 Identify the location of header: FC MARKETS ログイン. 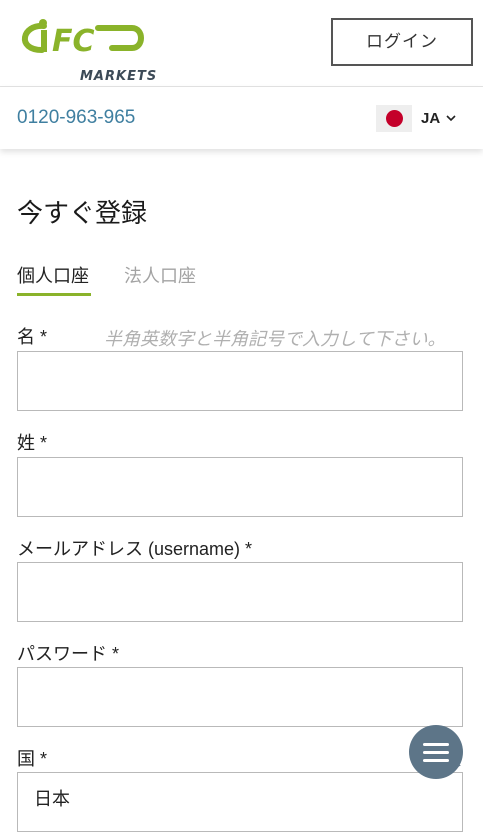
(241, 43).